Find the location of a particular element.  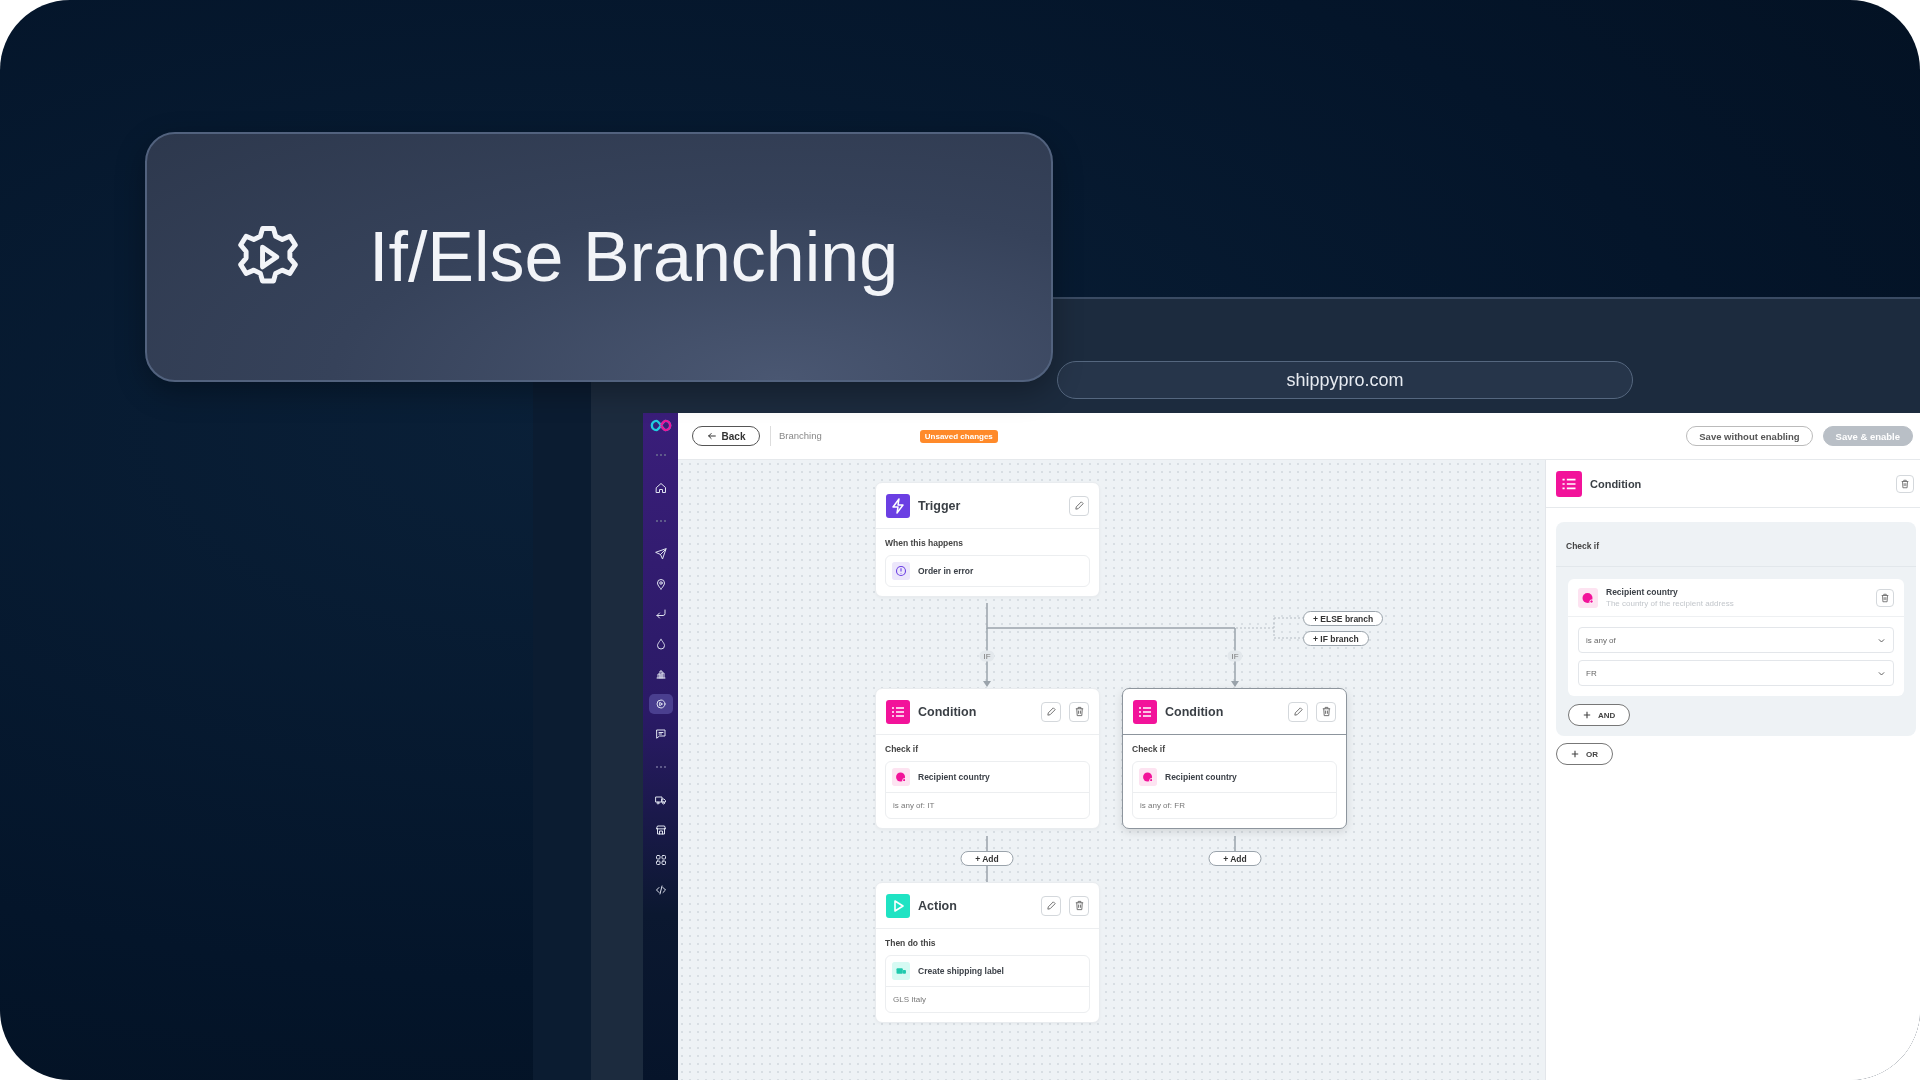

location-pin-icon is located at coordinates (660, 584).